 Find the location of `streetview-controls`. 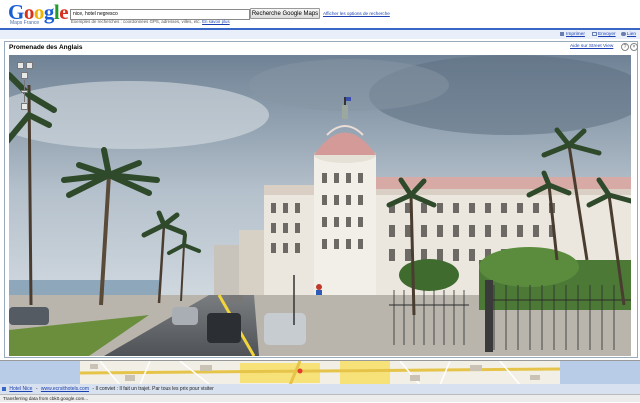

streetview-controls is located at coordinates (26, 92).